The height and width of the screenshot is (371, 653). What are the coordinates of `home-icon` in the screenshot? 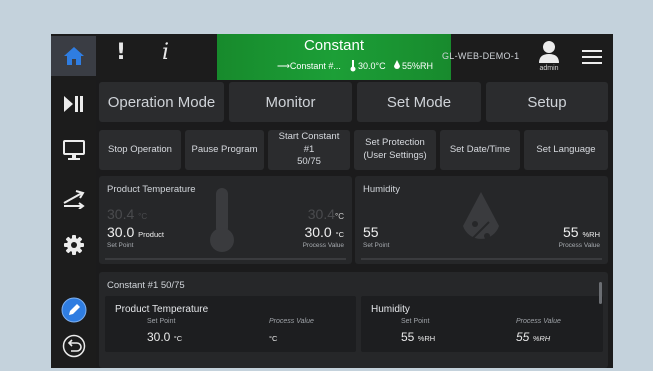 It's located at (73, 56).